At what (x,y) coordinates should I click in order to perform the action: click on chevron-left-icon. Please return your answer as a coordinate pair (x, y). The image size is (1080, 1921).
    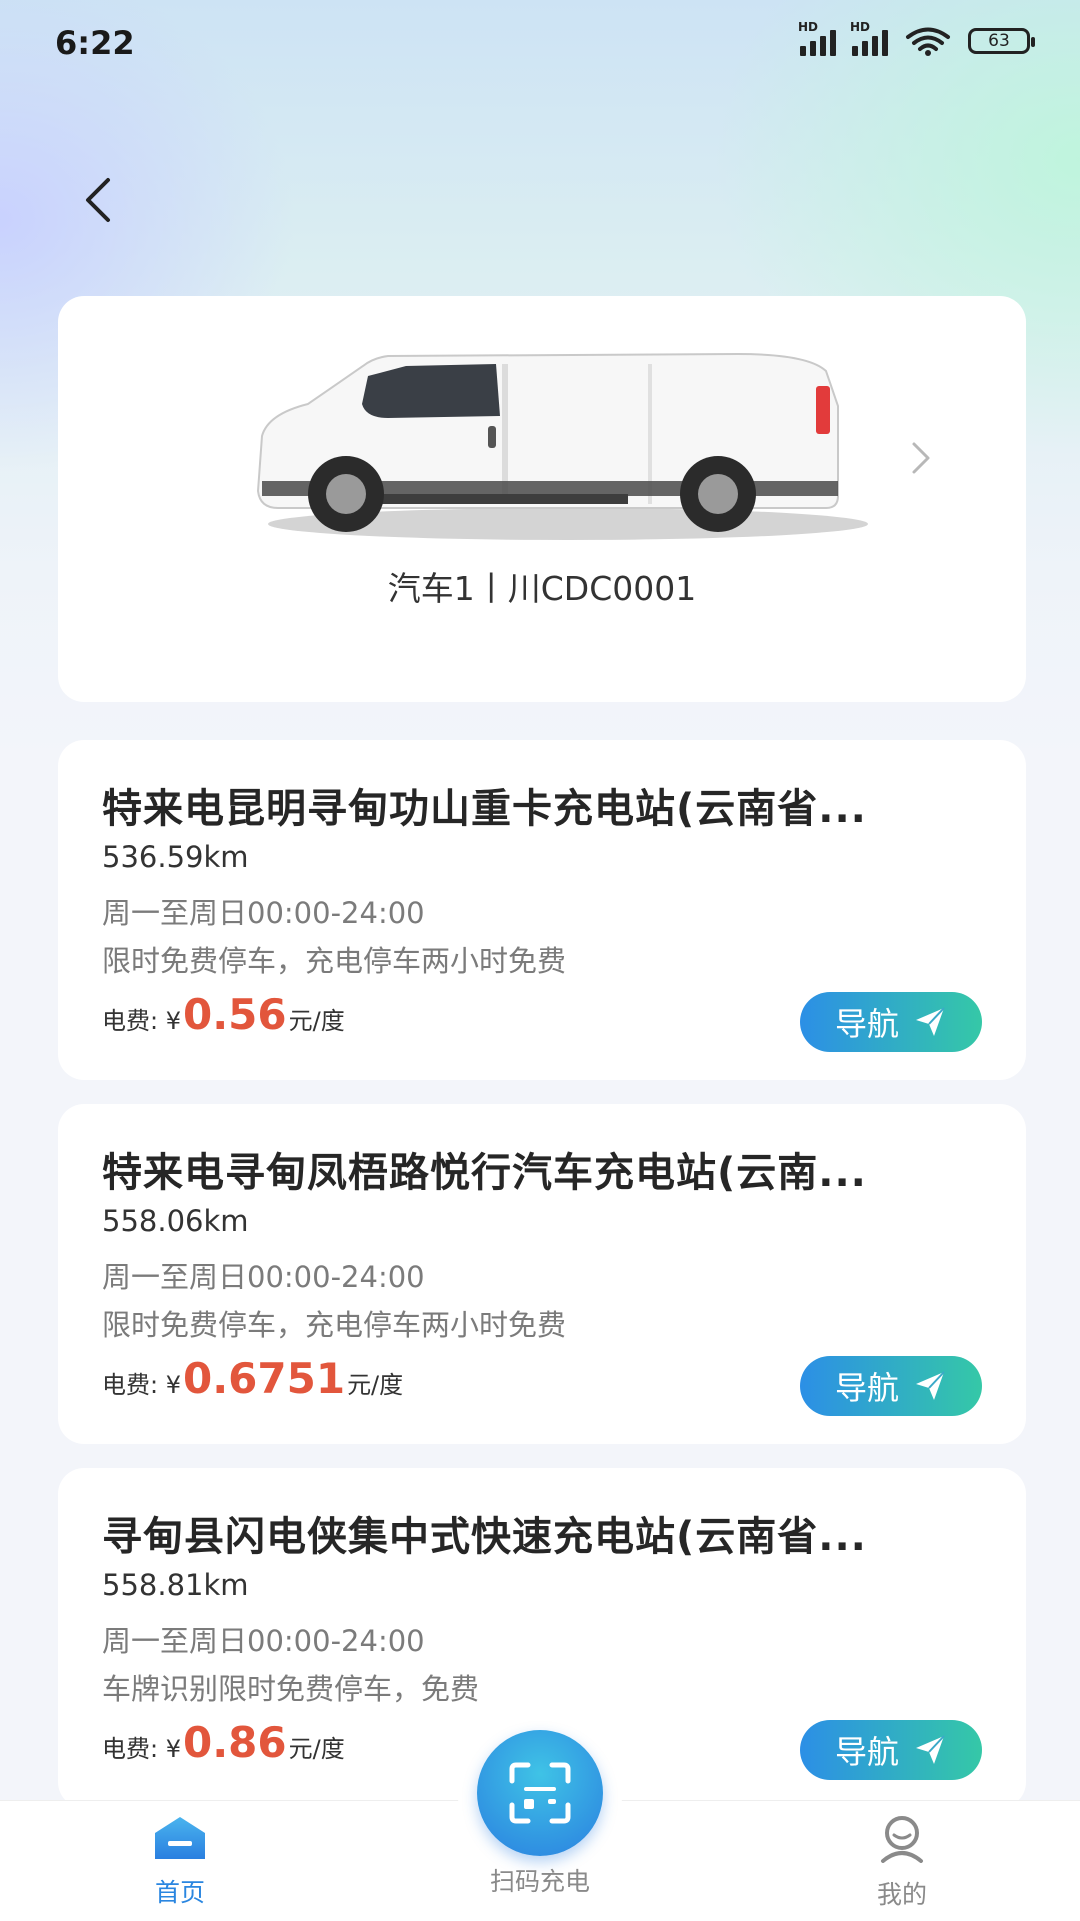
    Looking at the image, I should click on (98, 200).